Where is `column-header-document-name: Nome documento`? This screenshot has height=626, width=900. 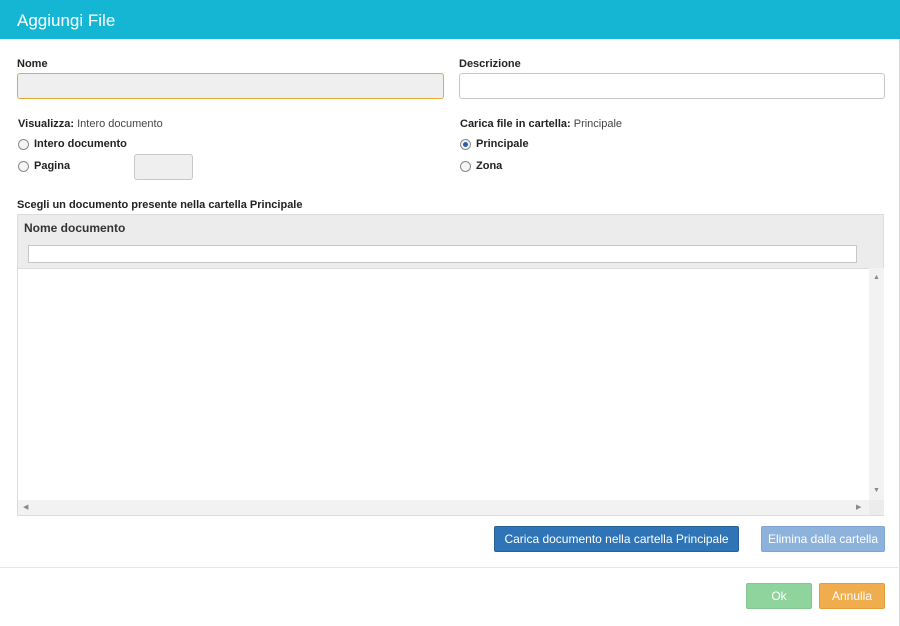
column-header-document-name: Nome documento is located at coordinates (74, 228).